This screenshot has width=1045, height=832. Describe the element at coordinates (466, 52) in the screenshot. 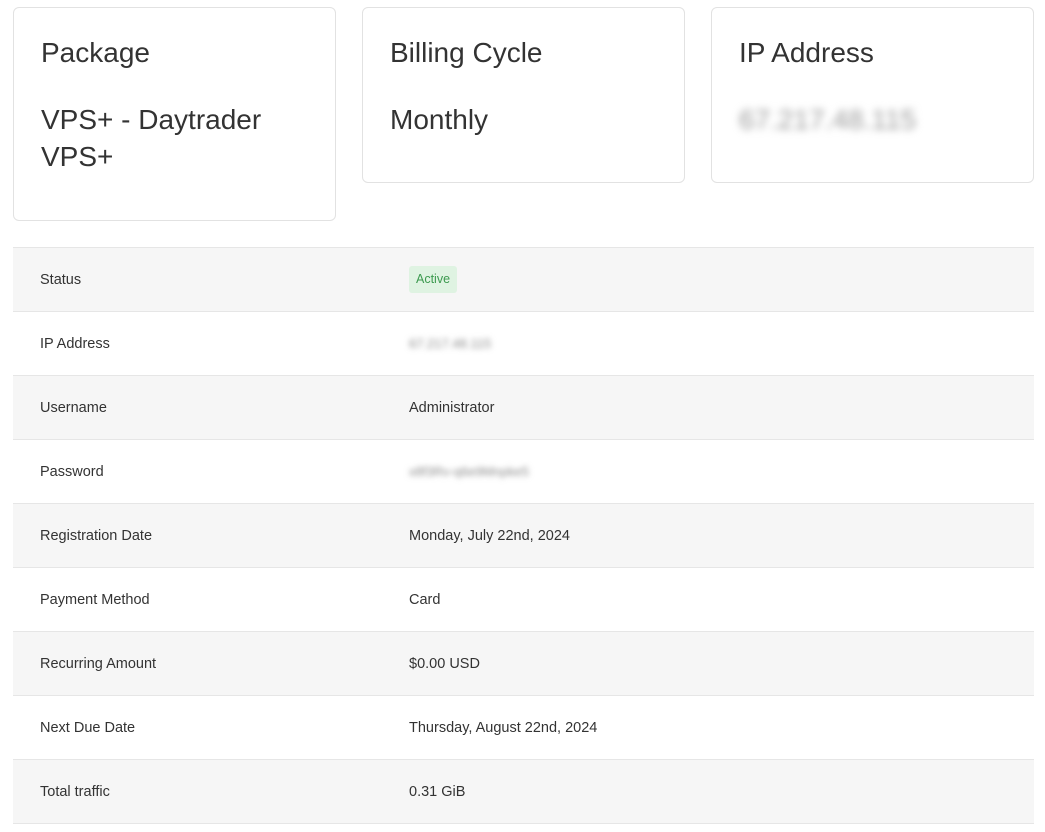

I see `billing-cycle-card-title: Billing Cycle` at that location.